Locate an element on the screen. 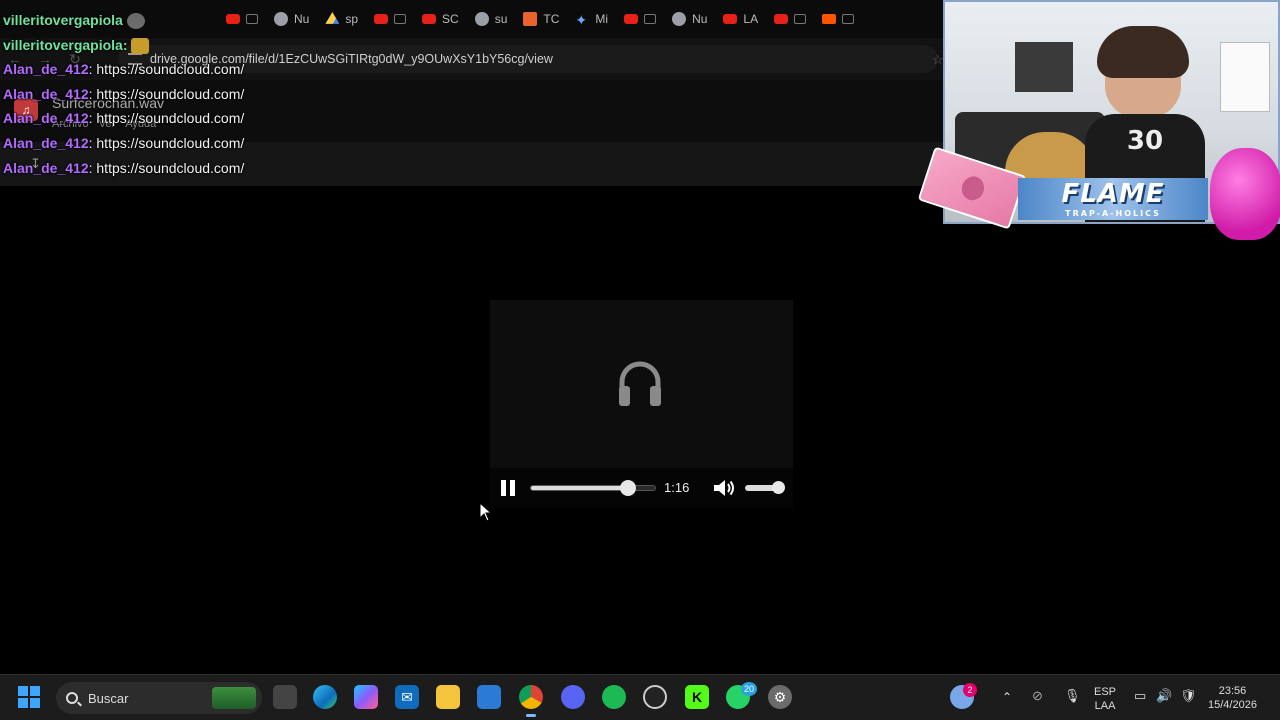  fridge is located at coordinates (1245, 77).